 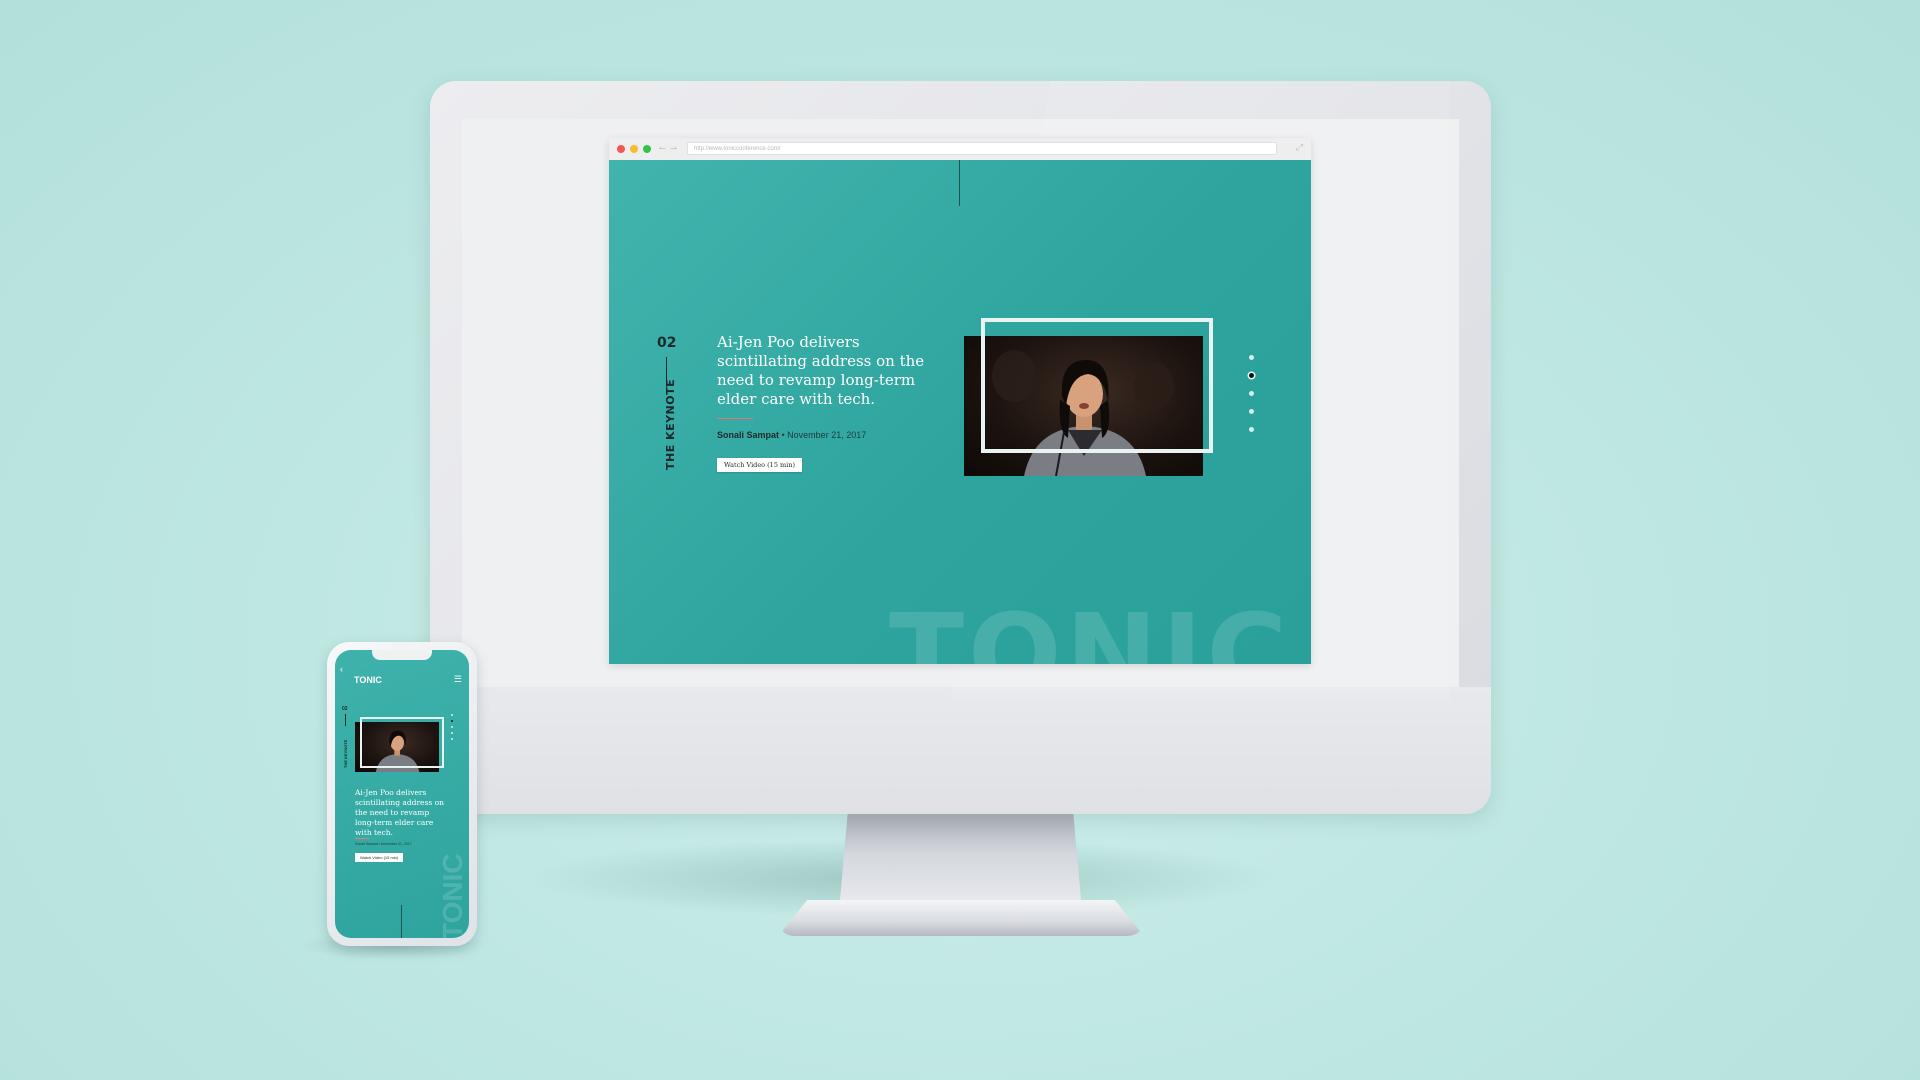 What do you see at coordinates (458, 679) in the screenshot?
I see `hamburger-menu-icon: ☰` at bounding box center [458, 679].